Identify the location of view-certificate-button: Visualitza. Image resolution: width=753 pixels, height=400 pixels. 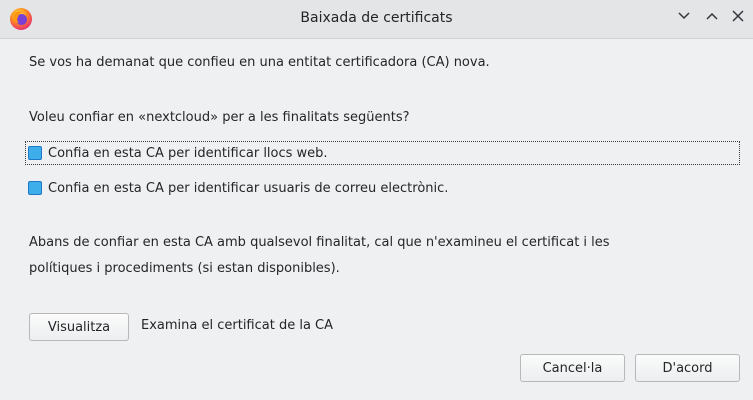
(79, 327).